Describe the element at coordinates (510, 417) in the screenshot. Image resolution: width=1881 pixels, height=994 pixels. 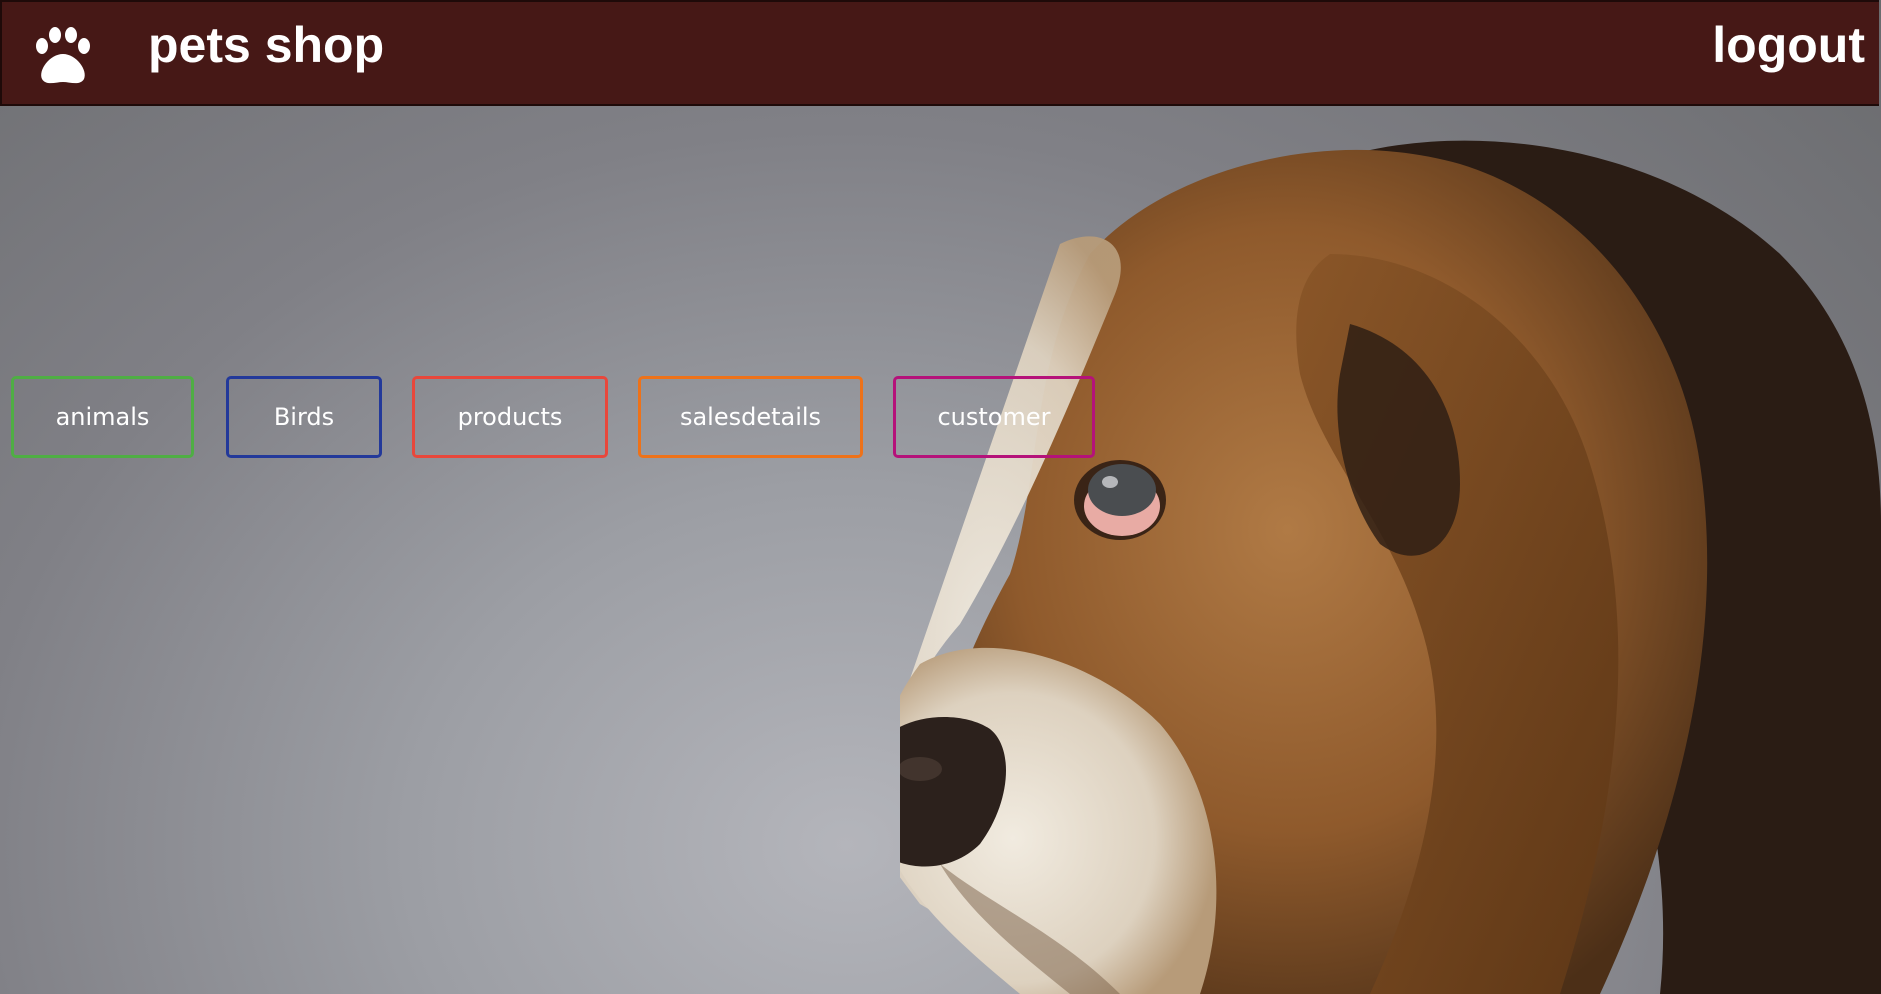
I see `products-button: products` at that location.